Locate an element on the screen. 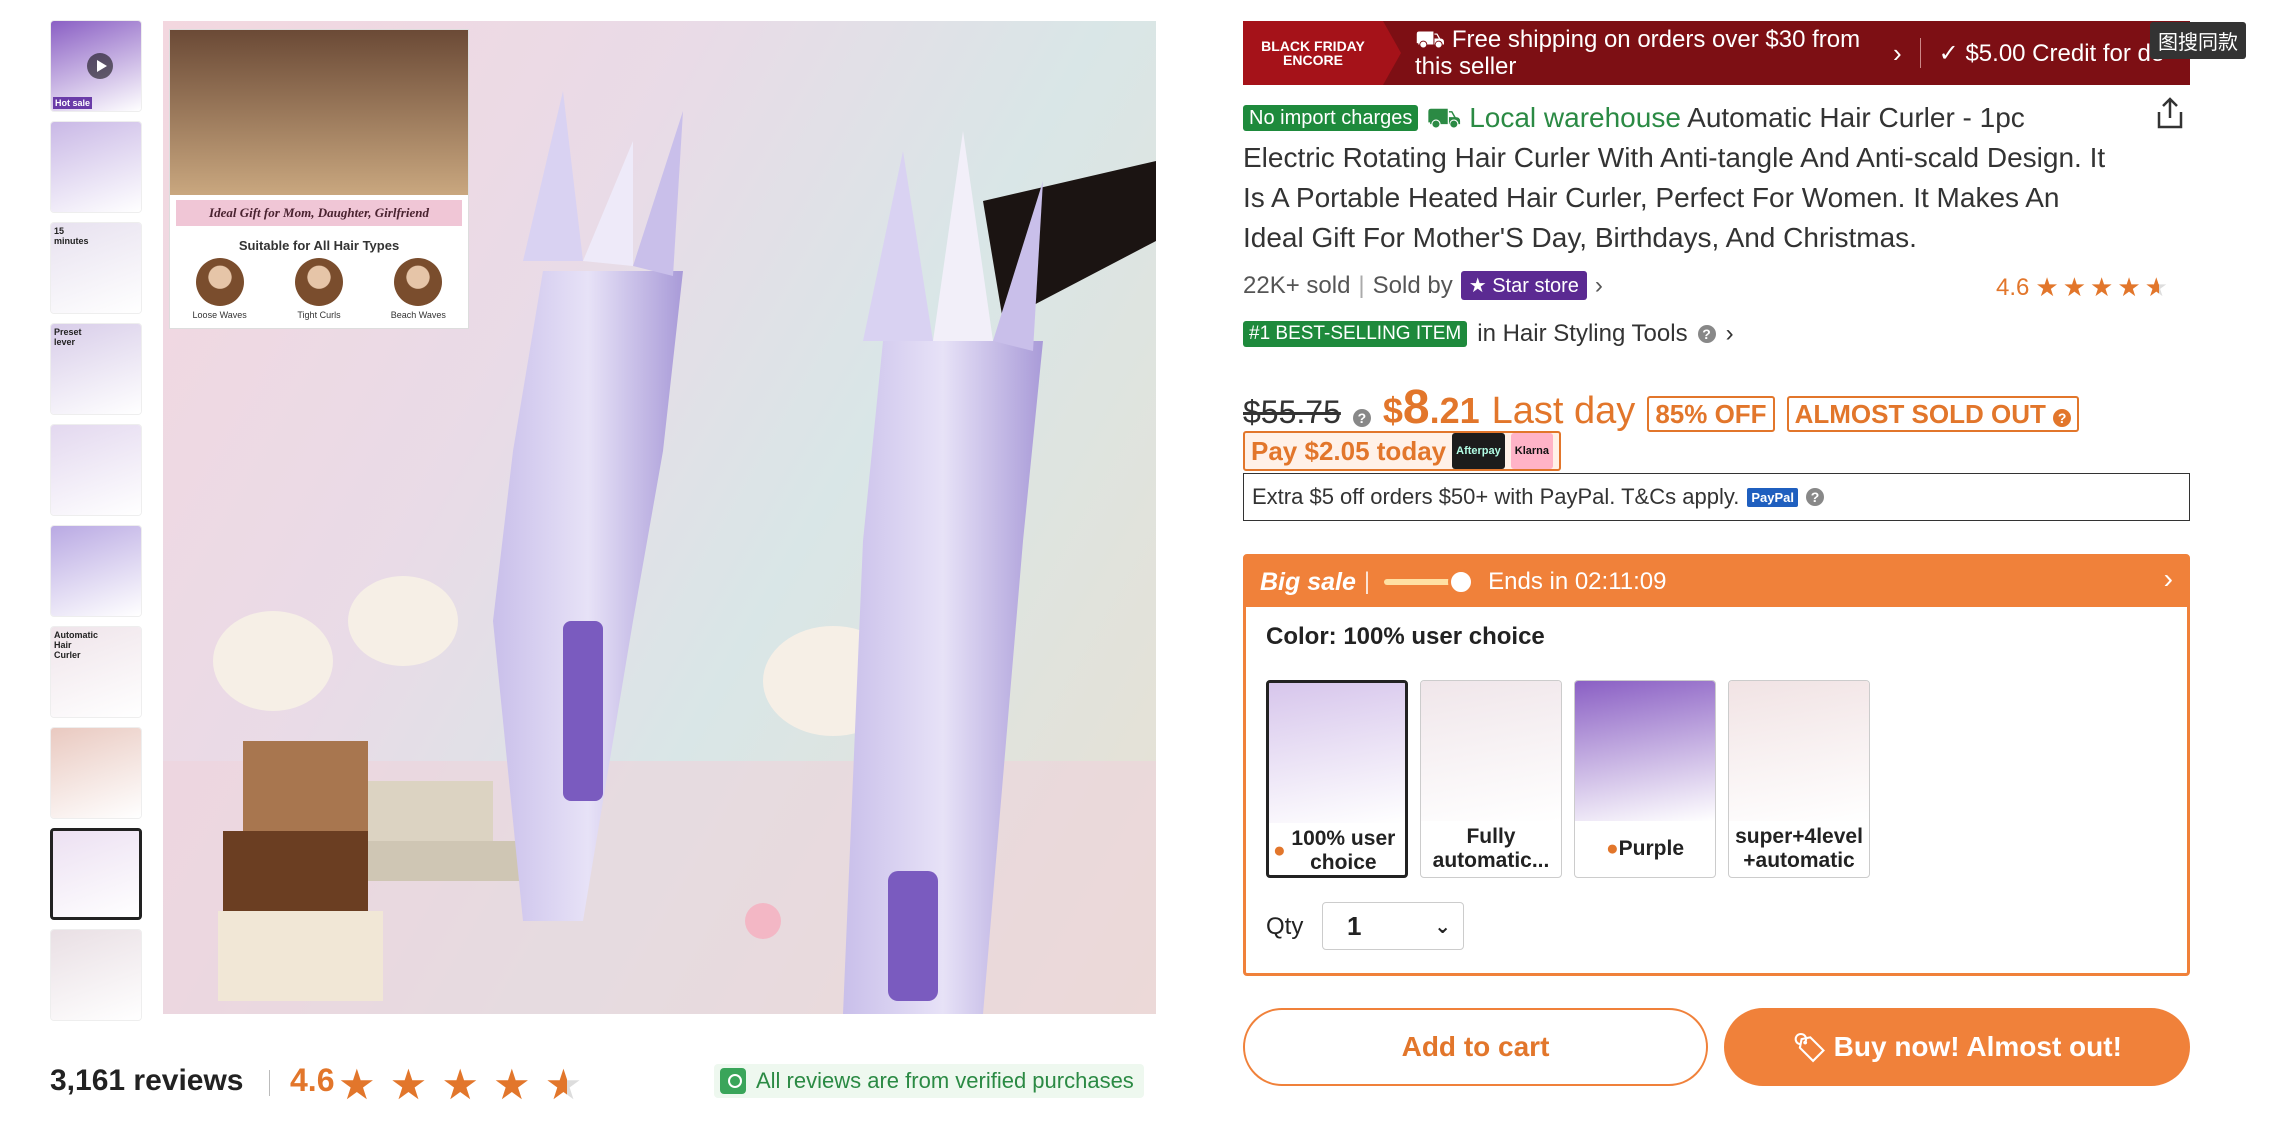 The height and width of the screenshot is (1123, 2291). verified-badge: All reviews are from verified purchases is located at coordinates (929, 1081).